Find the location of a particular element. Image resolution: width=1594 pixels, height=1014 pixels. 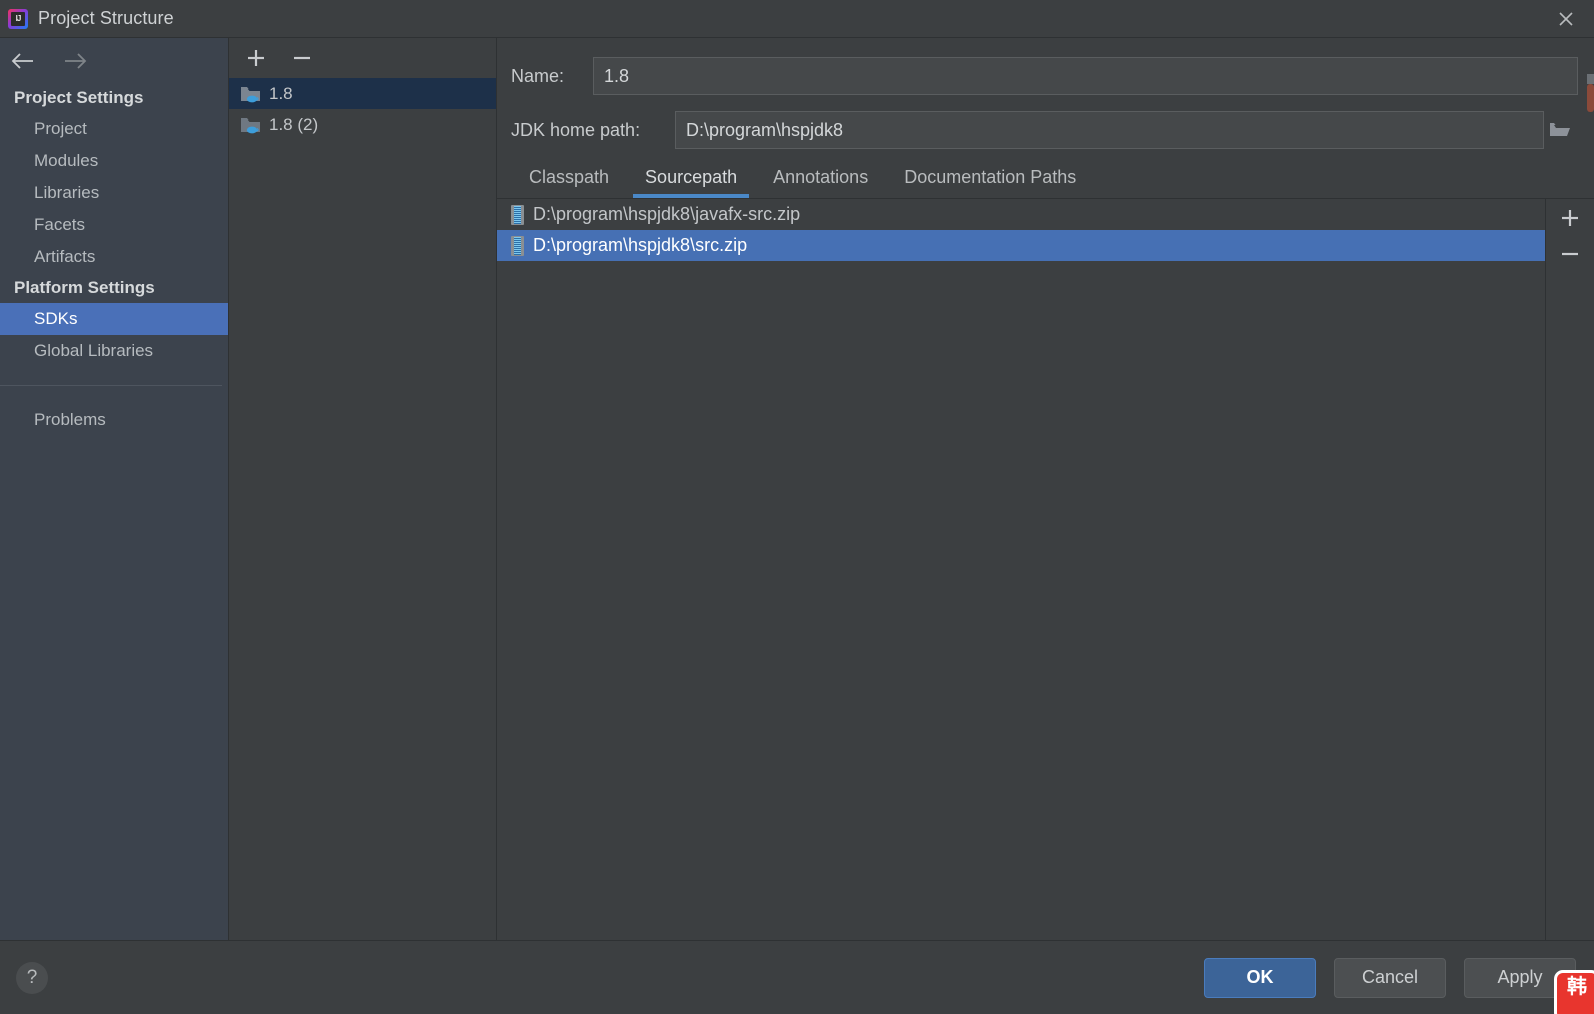

ime-status-badge: 韩 is located at coordinates (1574, 992).